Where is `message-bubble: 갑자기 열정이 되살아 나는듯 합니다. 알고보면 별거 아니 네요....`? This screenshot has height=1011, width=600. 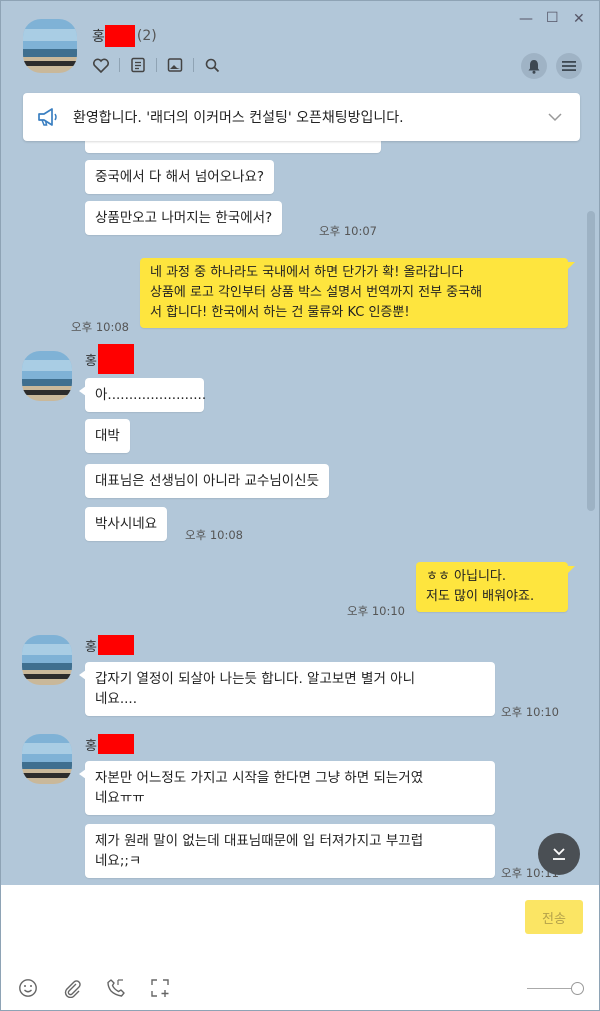 message-bubble: 갑자기 열정이 되살아 나는듯 합니다. 알고보면 별거 아니 네요.... is located at coordinates (287, 689).